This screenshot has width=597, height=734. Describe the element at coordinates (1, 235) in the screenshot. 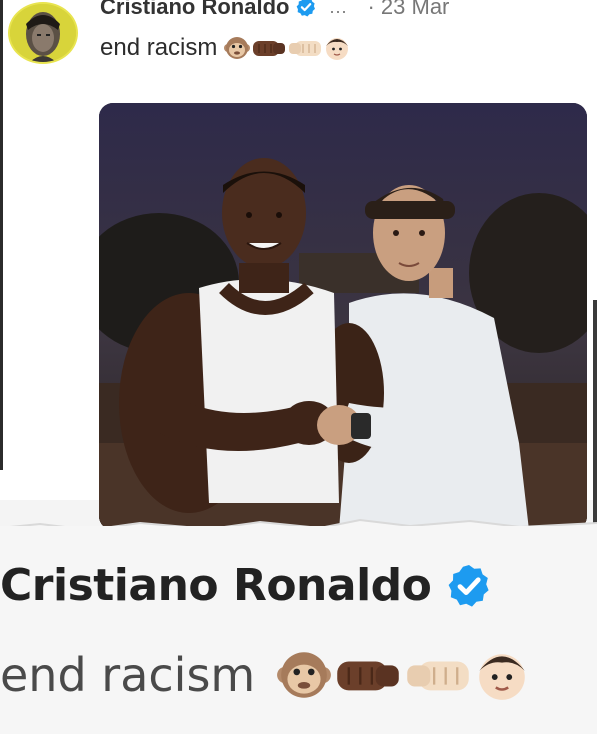

I see `thread-line` at that location.